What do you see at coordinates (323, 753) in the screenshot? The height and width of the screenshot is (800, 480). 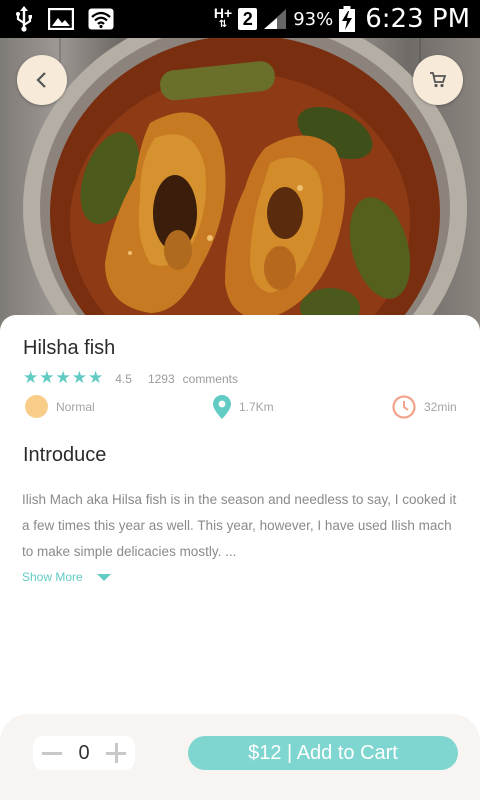 I see `add-to-cart-button: $12 | Add to Cart` at bounding box center [323, 753].